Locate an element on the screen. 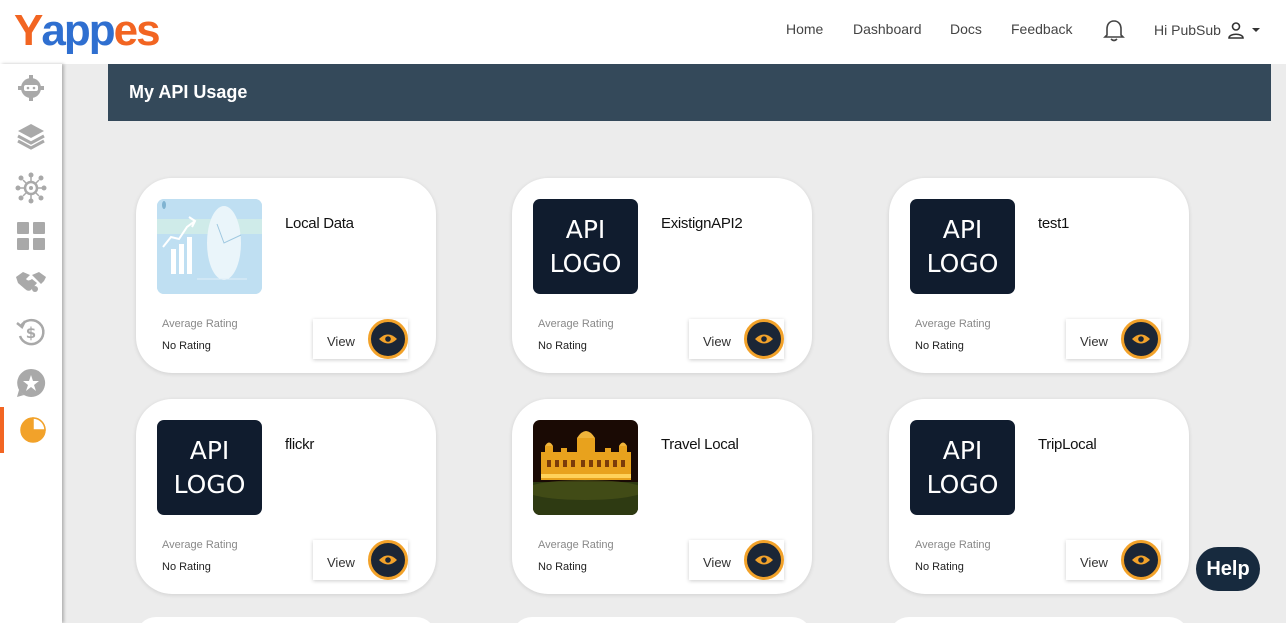 The width and height of the screenshot is (1286, 623). api-image-palace is located at coordinates (585, 467).